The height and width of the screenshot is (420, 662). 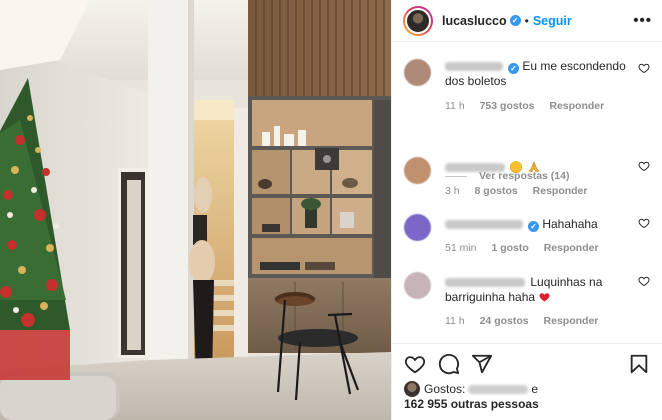 I want to click on liker-username, so click(x=498, y=390).